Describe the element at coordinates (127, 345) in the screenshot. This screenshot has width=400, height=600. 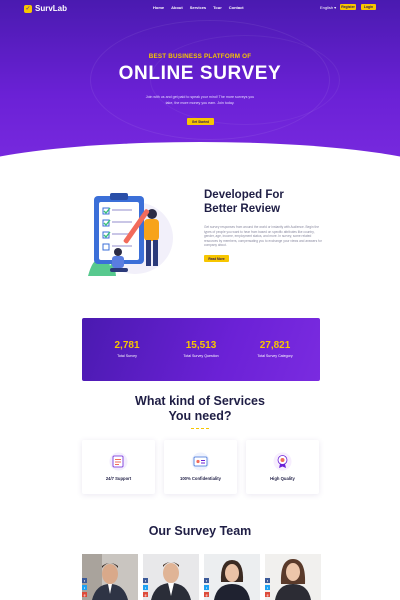
I see `stat-number: 2,781` at that location.